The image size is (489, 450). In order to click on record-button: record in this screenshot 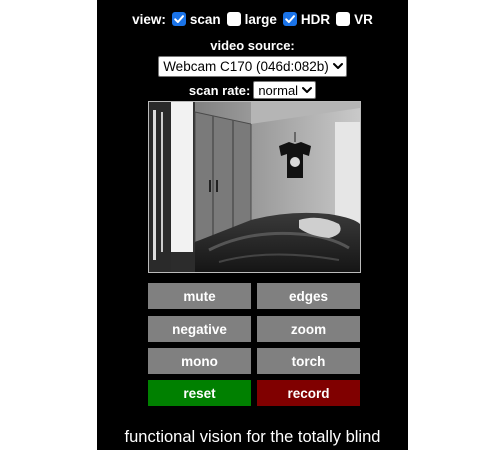, I will do `click(308, 393)`.